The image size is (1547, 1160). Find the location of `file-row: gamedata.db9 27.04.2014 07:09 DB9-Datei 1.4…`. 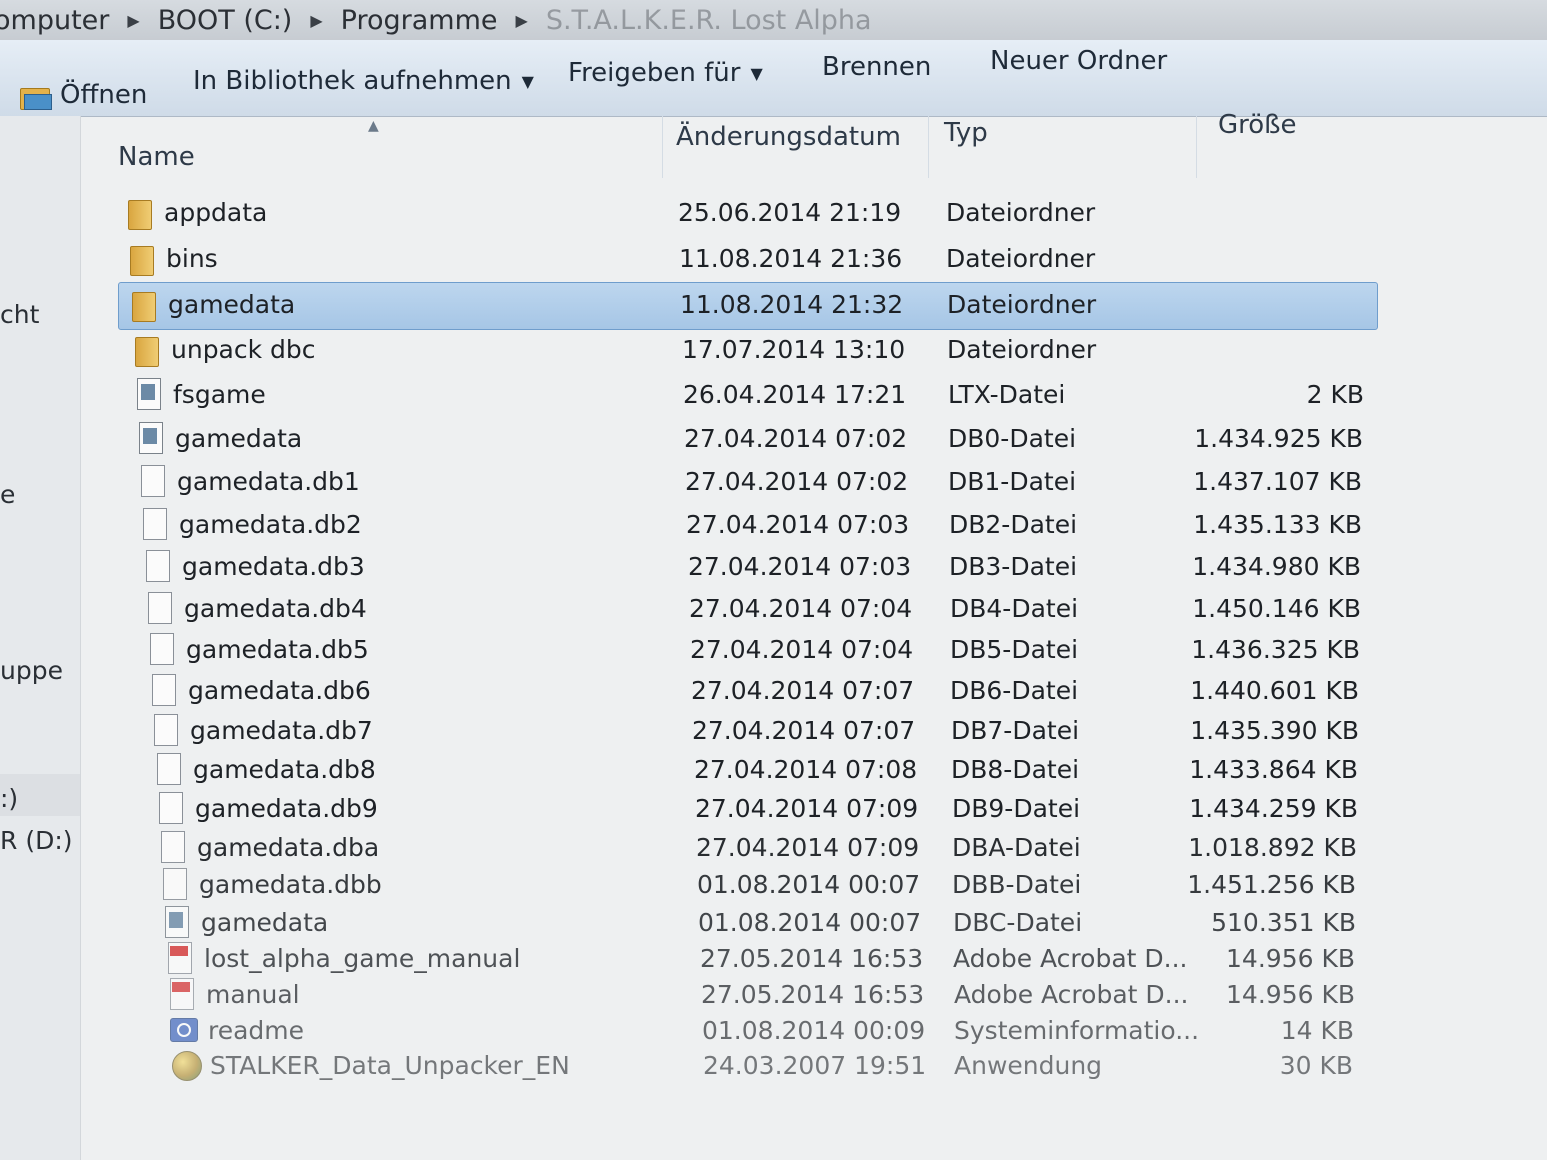

file-row: gamedata.db9 27.04.2014 07:09 DB9-Datei 1.4… is located at coordinates (773, 810).